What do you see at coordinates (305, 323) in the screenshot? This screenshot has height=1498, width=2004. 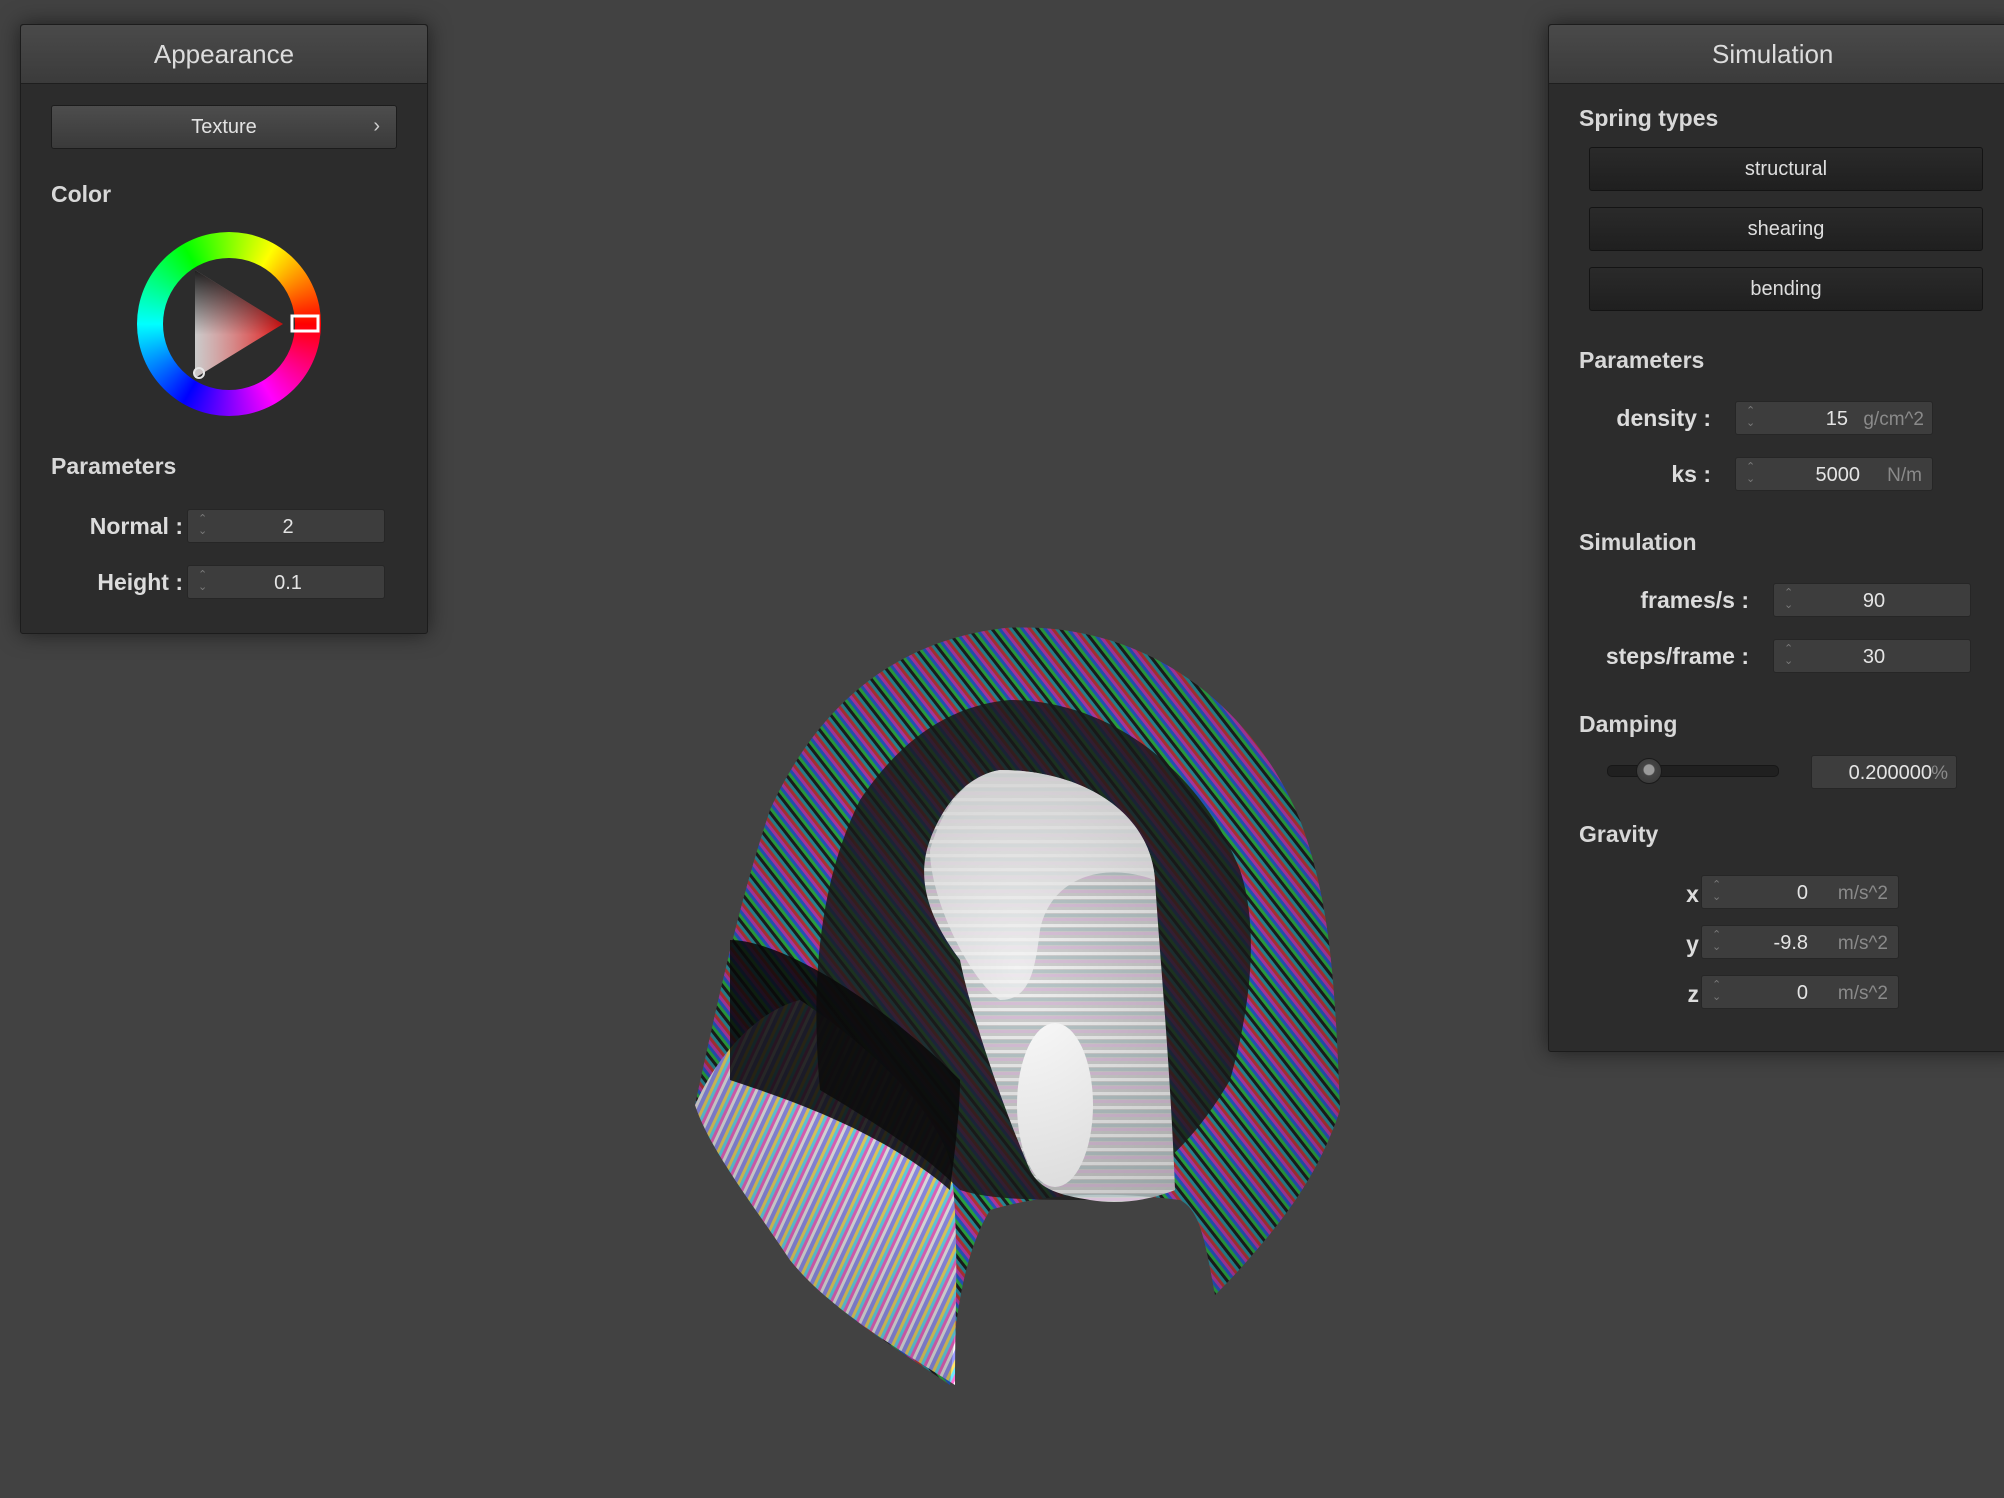 I see `hue-selector` at bounding box center [305, 323].